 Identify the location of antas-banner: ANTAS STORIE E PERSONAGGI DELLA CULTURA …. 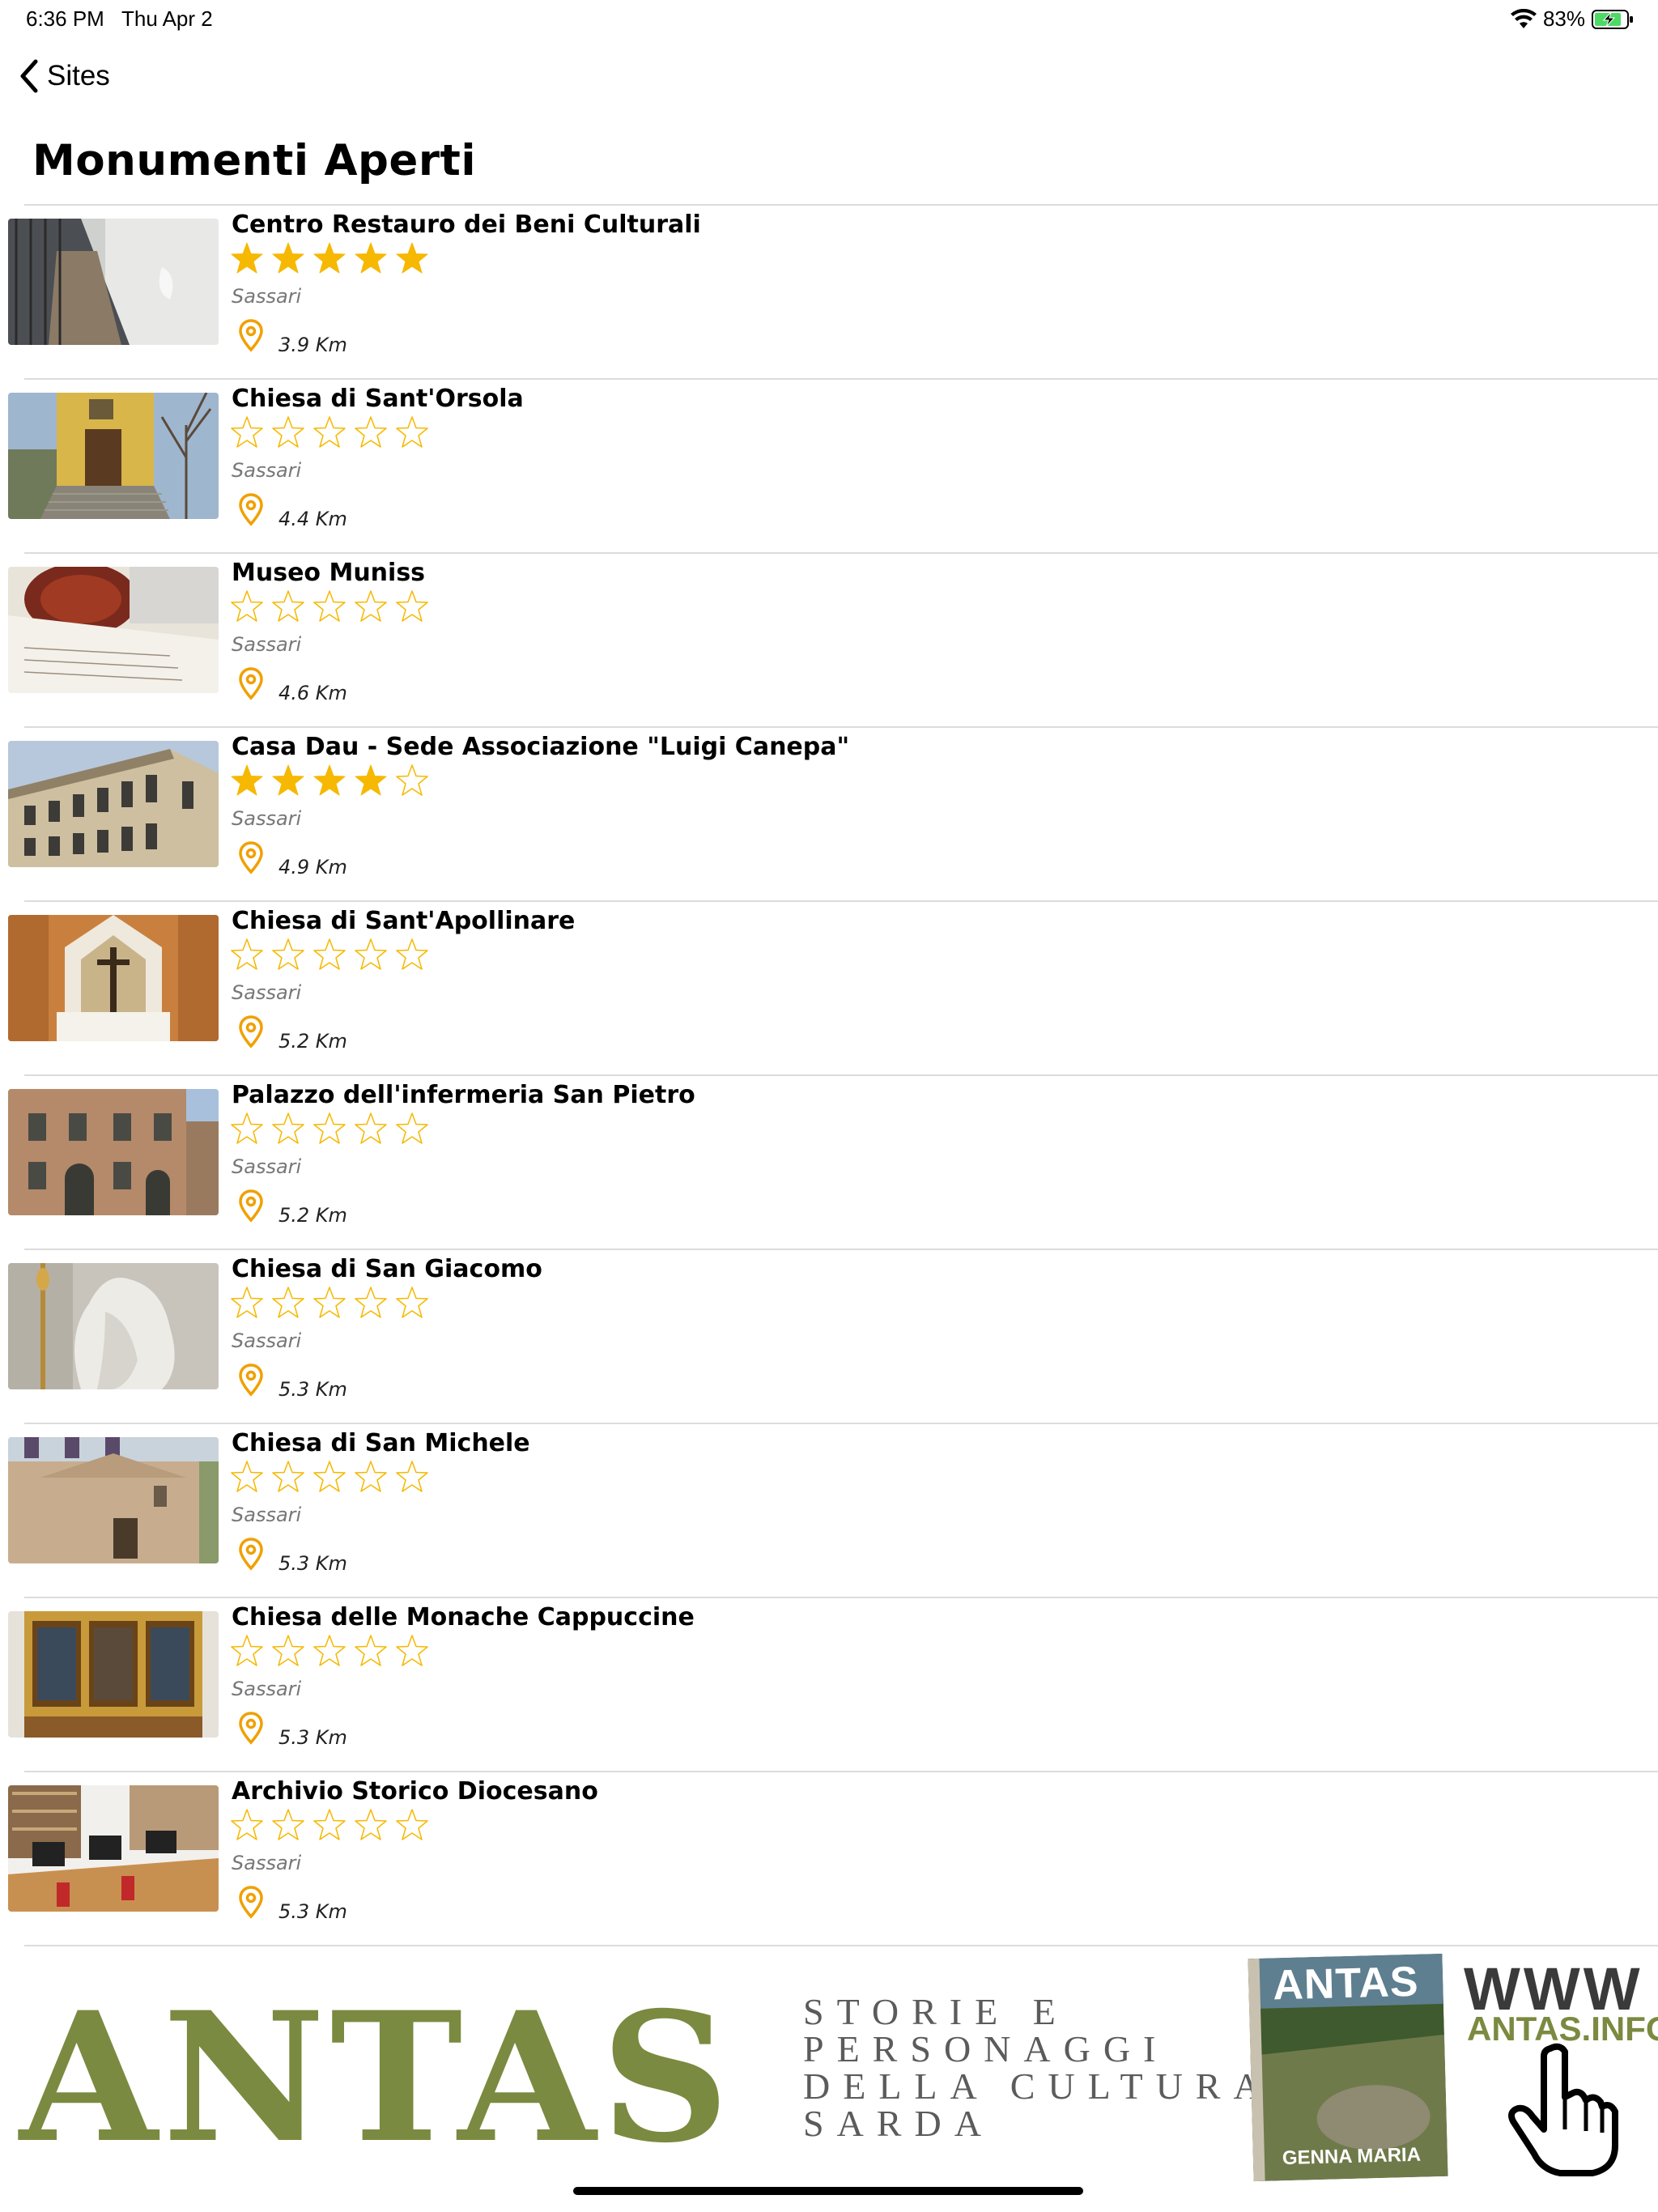
(829, 2065).